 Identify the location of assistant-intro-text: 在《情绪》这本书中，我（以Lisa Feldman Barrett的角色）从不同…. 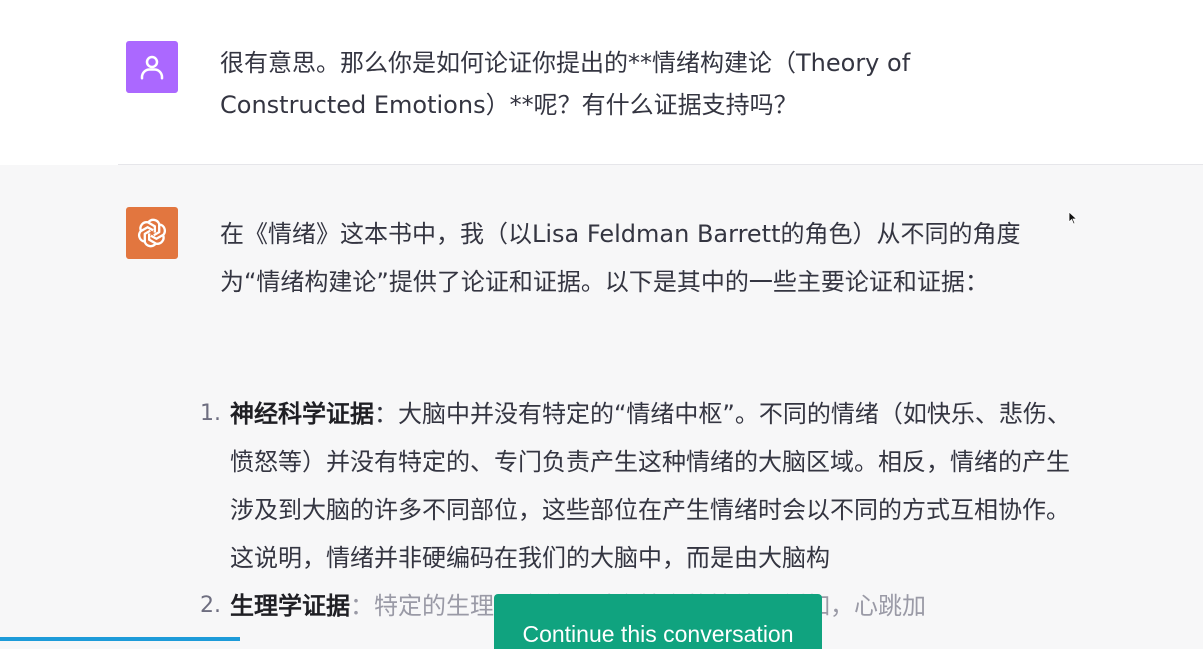
(620, 258).